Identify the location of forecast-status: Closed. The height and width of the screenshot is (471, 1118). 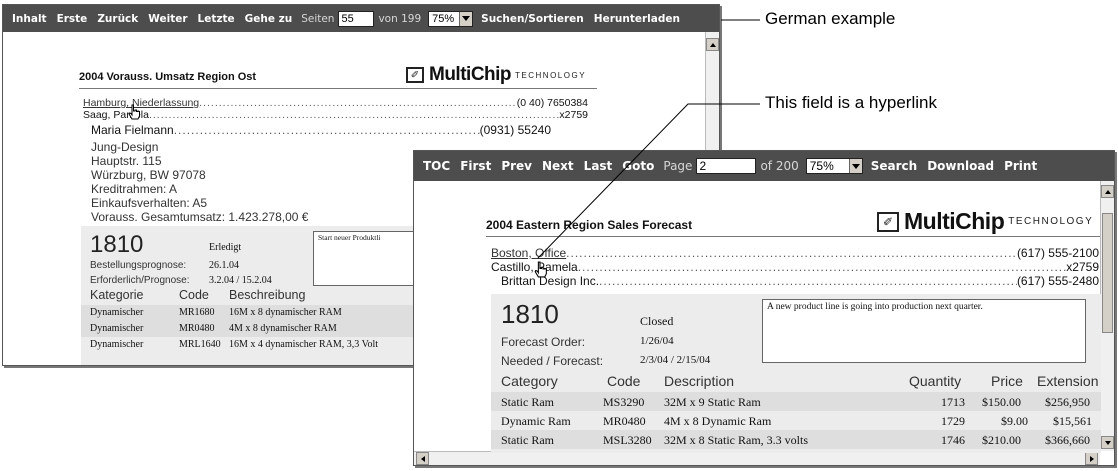
(657, 321).